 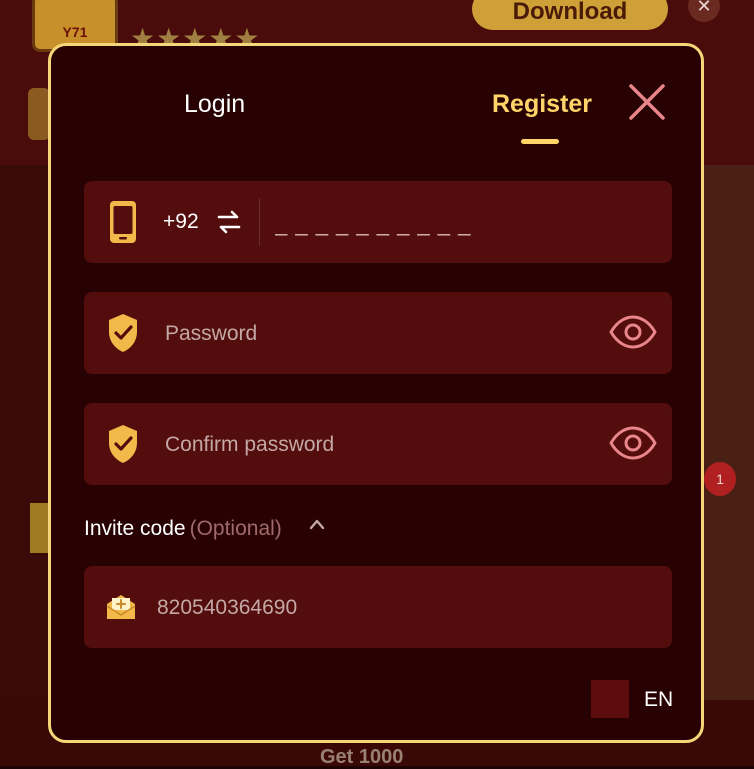 I want to click on background-gold-box, so click(x=40, y=528).